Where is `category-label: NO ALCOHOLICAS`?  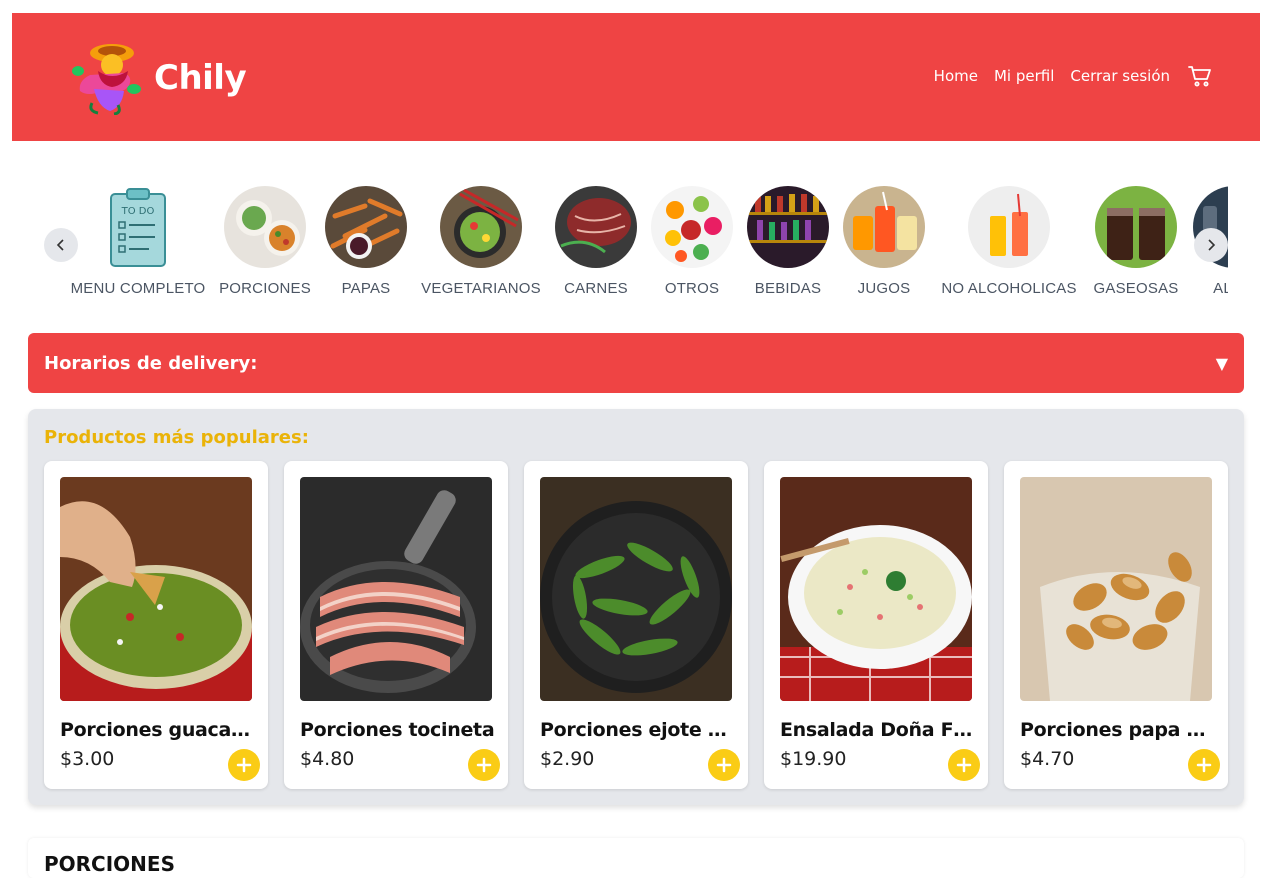 category-label: NO ALCOHOLICAS is located at coordinates (1009, 288).